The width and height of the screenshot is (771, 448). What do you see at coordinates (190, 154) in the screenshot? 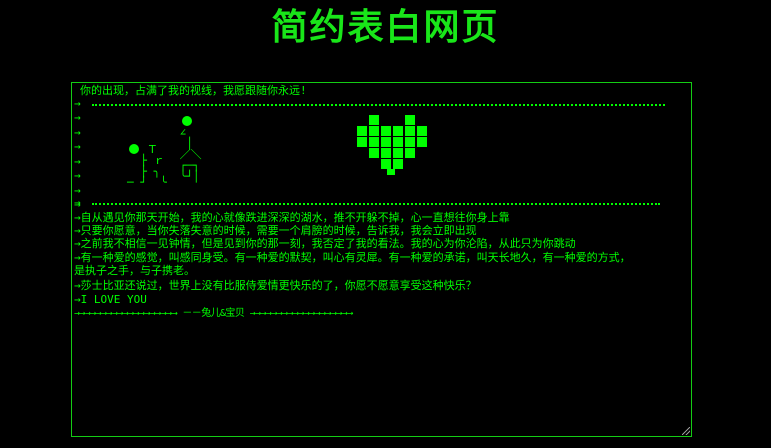
I see `figure-right-body: ∠ │ ／＼ ┌─┐ ╰┘│` at bounding box center [190, 154].